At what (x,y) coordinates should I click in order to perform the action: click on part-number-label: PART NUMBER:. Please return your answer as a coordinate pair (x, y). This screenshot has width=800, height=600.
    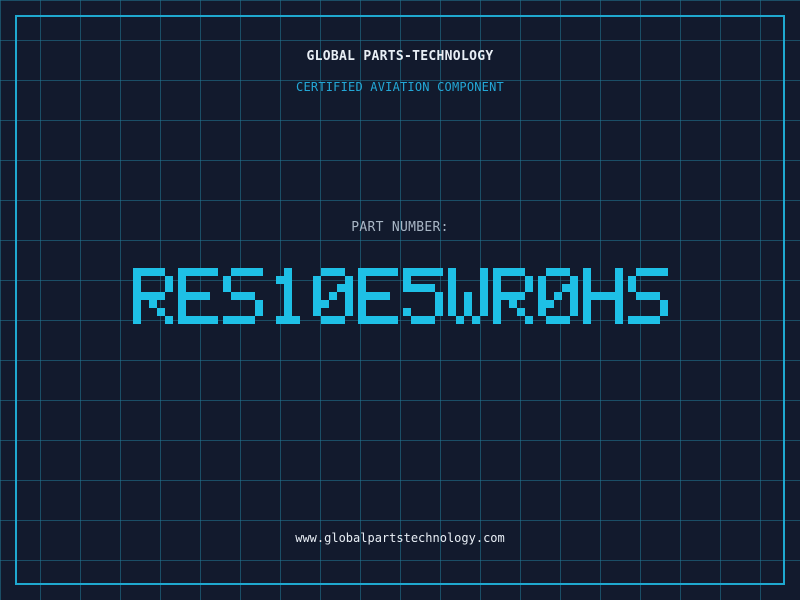
    Looking at the image, I should click on (400, 227).